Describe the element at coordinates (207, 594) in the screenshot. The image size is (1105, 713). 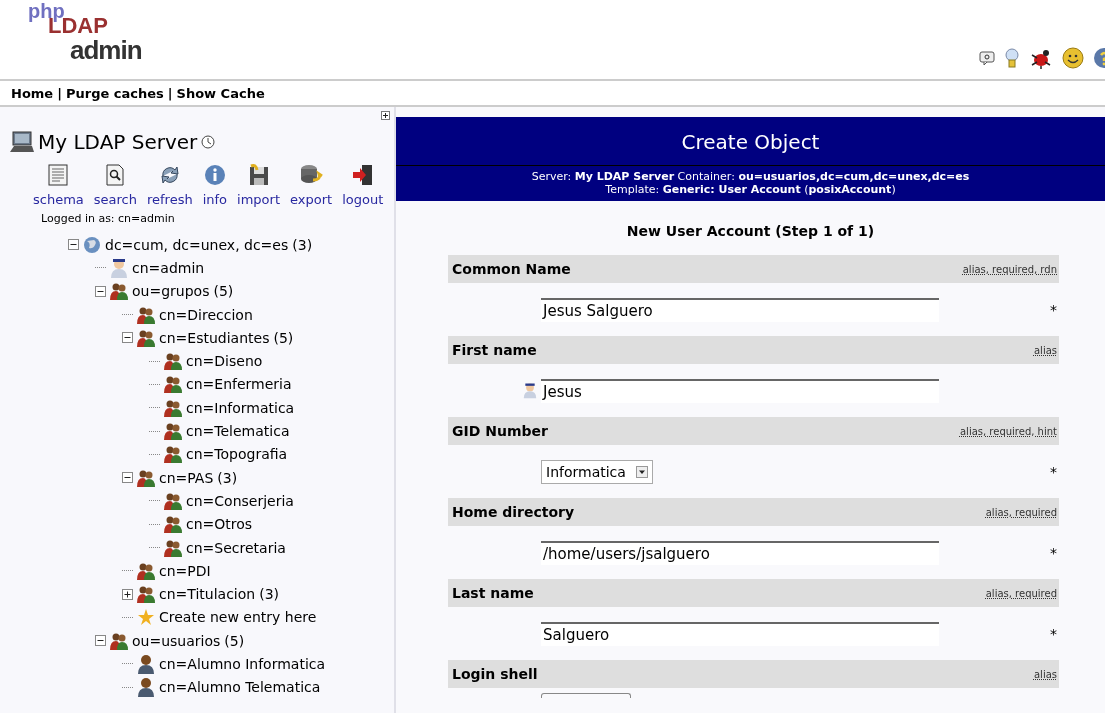
I see `tree-entry: cn=Titulacion` at that location.